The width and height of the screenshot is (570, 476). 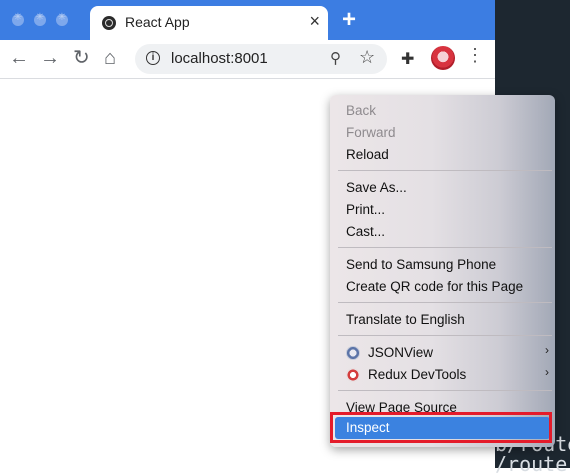 I want to click on menu-item-reload: Reload, so click(x=367, y=154).